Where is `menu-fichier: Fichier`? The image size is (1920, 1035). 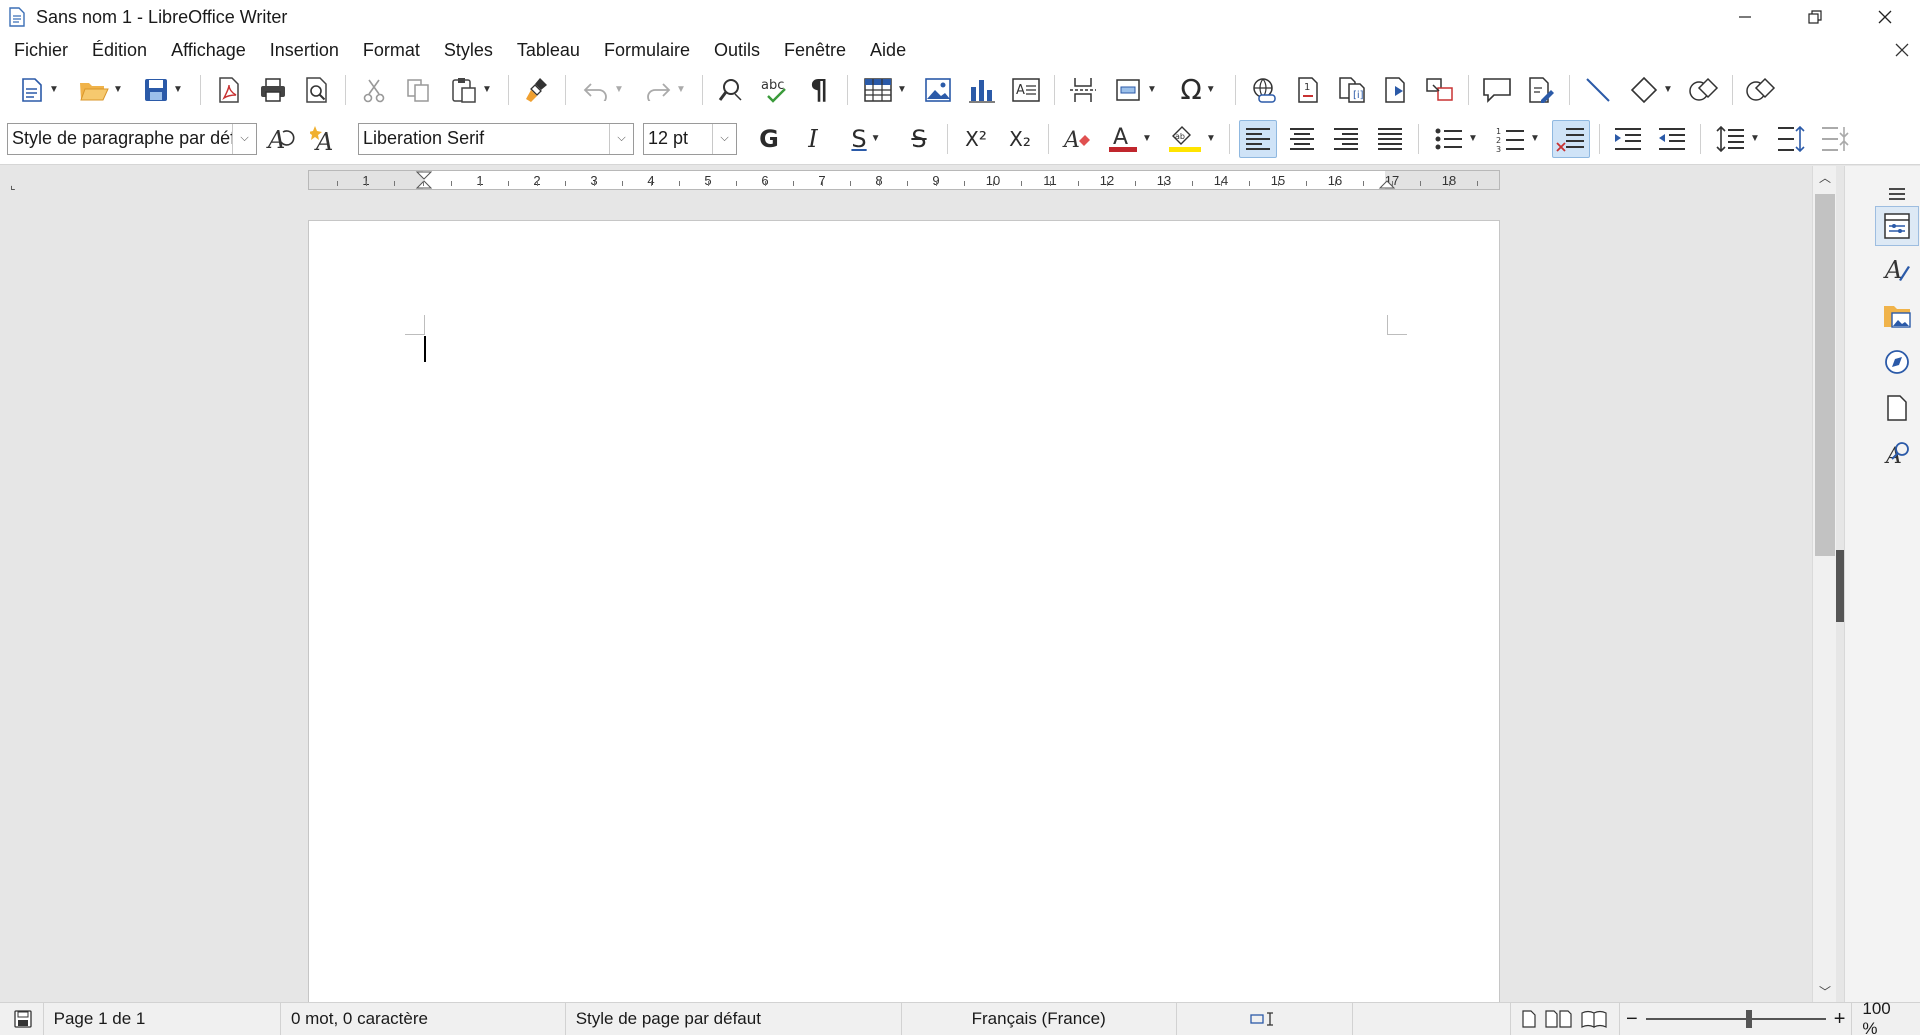 menu-fichier: Fichier is located at coordinates (41, 50).